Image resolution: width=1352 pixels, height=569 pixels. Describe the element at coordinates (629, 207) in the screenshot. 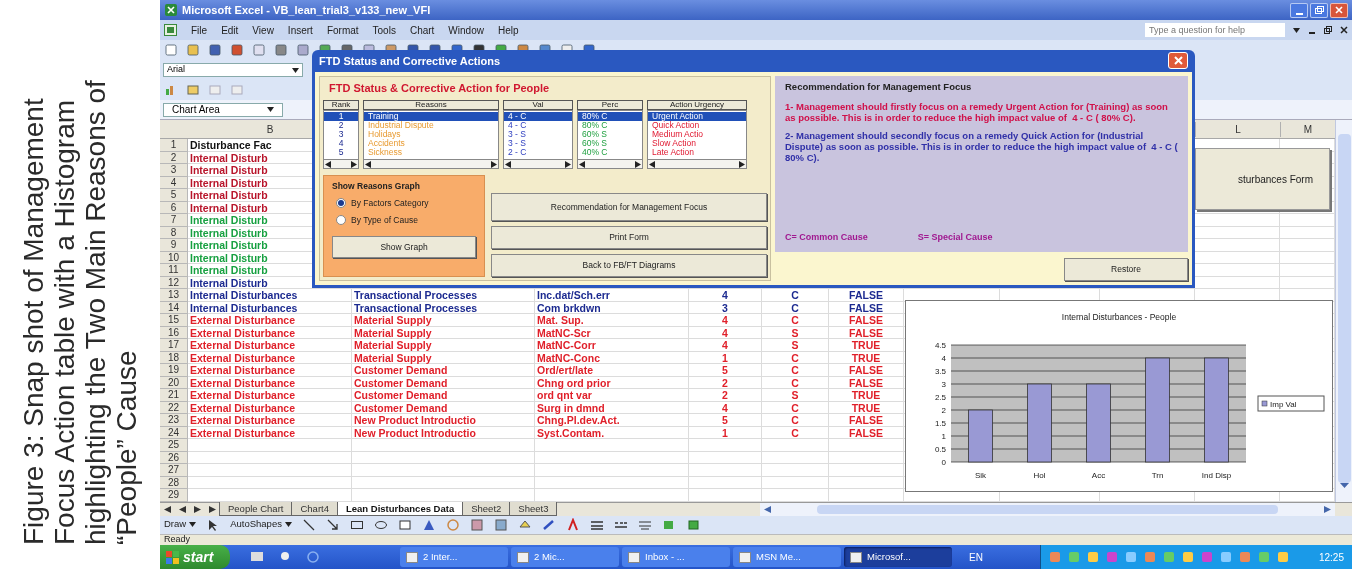

I see `form-button: Recommendation for Management Focus` at that location.